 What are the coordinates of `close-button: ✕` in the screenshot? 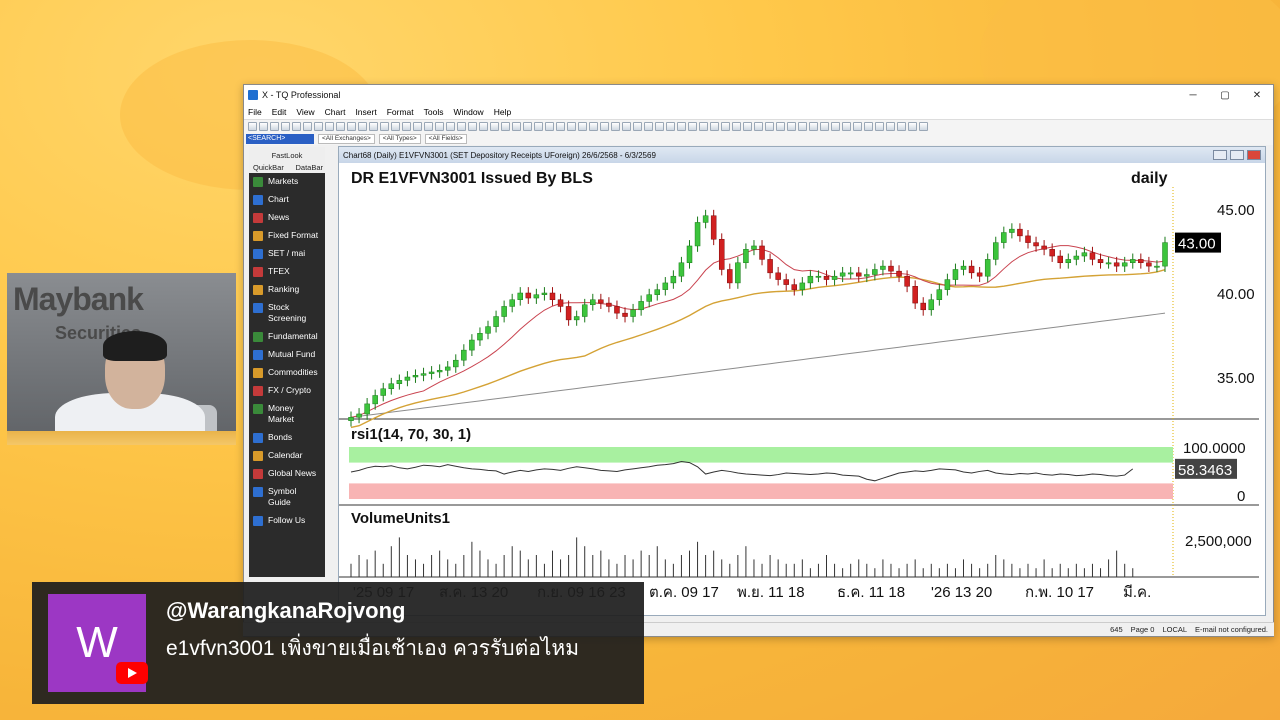 It's located at (1257, 95).